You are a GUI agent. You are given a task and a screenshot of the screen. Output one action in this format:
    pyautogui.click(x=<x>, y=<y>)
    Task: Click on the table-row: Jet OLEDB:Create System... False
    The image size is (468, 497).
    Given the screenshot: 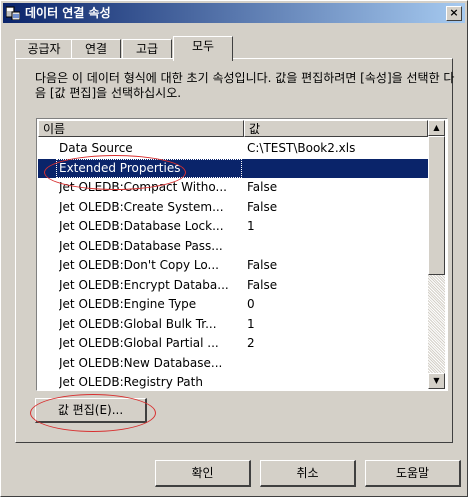 What is the action you would take?
    pyautogui.click(x=233, y=208)
    